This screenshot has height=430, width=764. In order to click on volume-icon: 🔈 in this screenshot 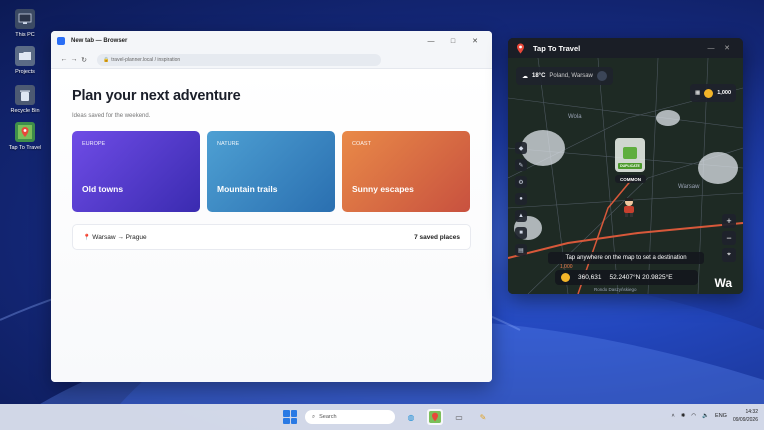, I will do `click(705, 416)`.